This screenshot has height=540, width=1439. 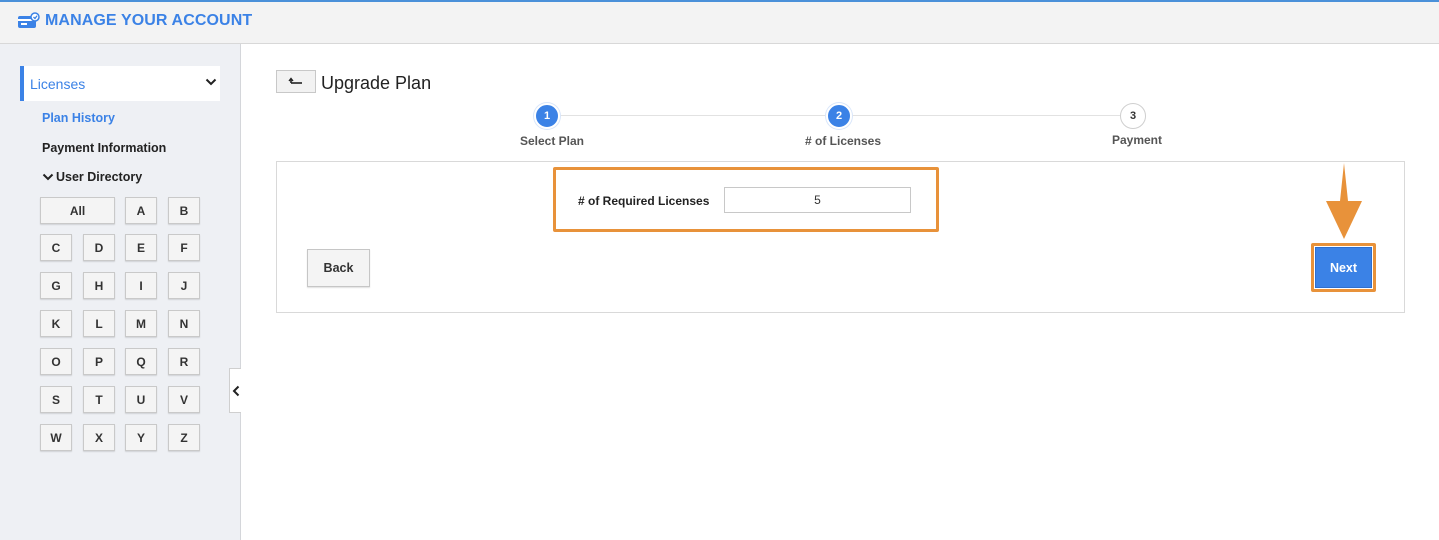 What do you see at coordinates (184, 323) in the screenshot?
I see `letter-filter-n: N` at bounding box center [184, 323].